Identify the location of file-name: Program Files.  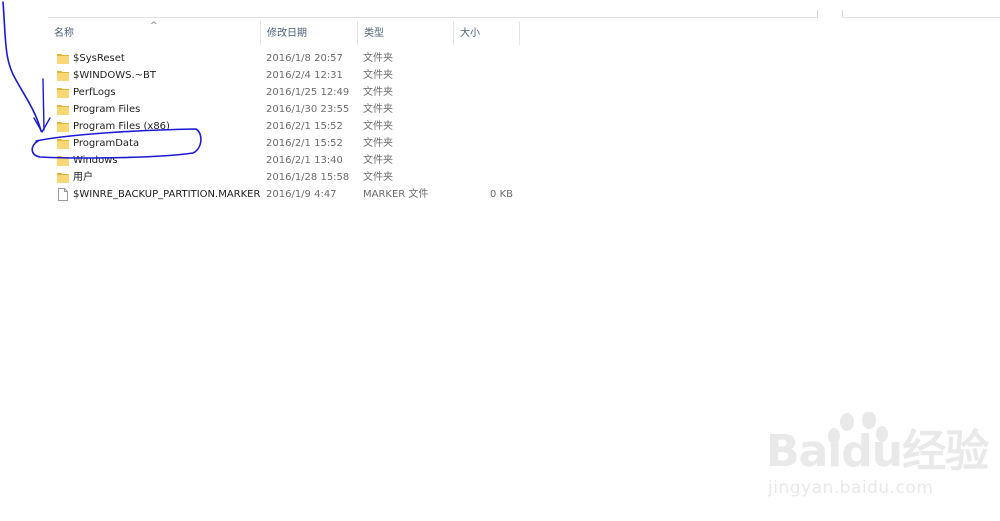
(107, 109).